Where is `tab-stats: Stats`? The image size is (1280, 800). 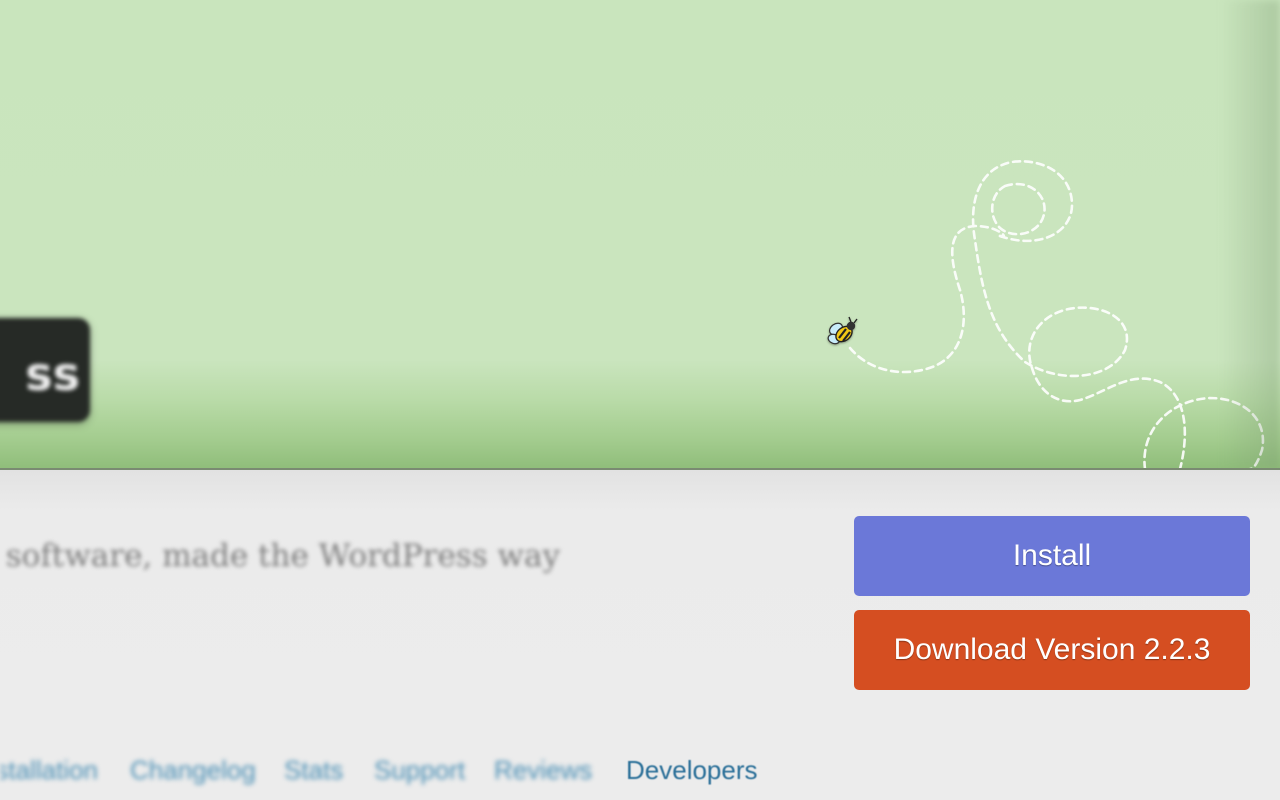
tab-stats: Stats is located at coordinates (313, 770).